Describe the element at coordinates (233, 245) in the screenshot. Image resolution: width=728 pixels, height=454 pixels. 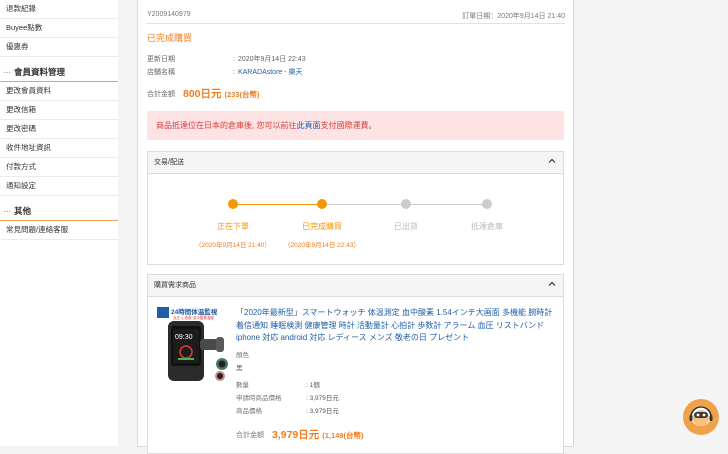
I see `progress-step-date: （2020年9月14日 21:40）` at that location.